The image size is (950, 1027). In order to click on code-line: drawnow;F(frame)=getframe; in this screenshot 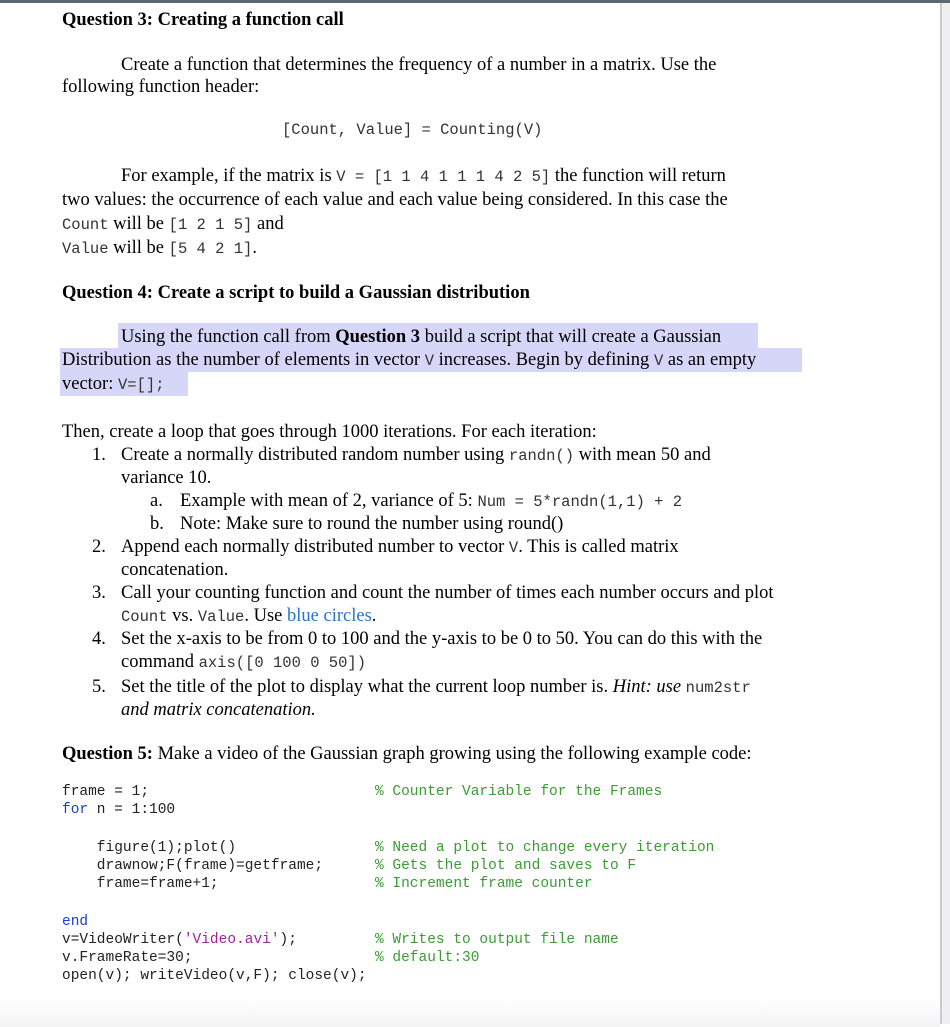, I will do `click(193, 866)`.